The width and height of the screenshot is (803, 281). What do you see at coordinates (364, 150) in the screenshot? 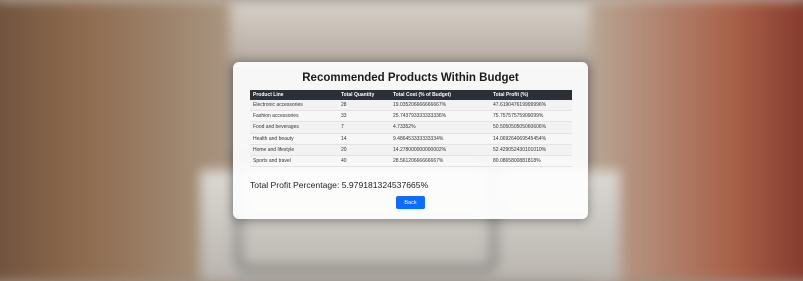
I see `cell-quantity: 20` at bounding box center [364, 150].